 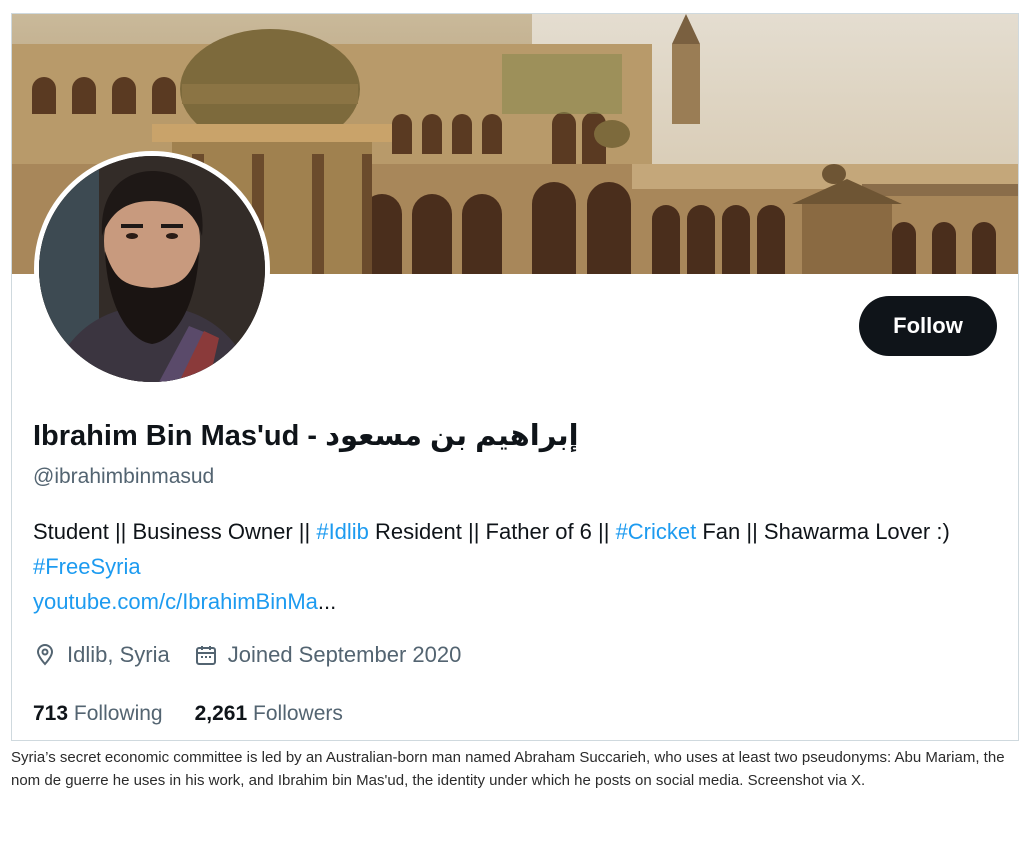 What do you see at coordinates (492, 531) in the screenshot?
I see `bio-text: Resident || Father of 6 ||` at bounding box center [492, 531].